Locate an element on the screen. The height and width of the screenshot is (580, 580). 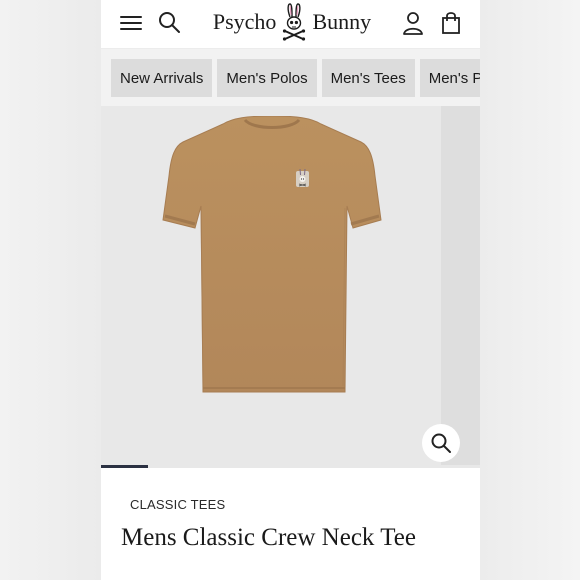
bunny-logo-icon is located at coordinates (294, 22).